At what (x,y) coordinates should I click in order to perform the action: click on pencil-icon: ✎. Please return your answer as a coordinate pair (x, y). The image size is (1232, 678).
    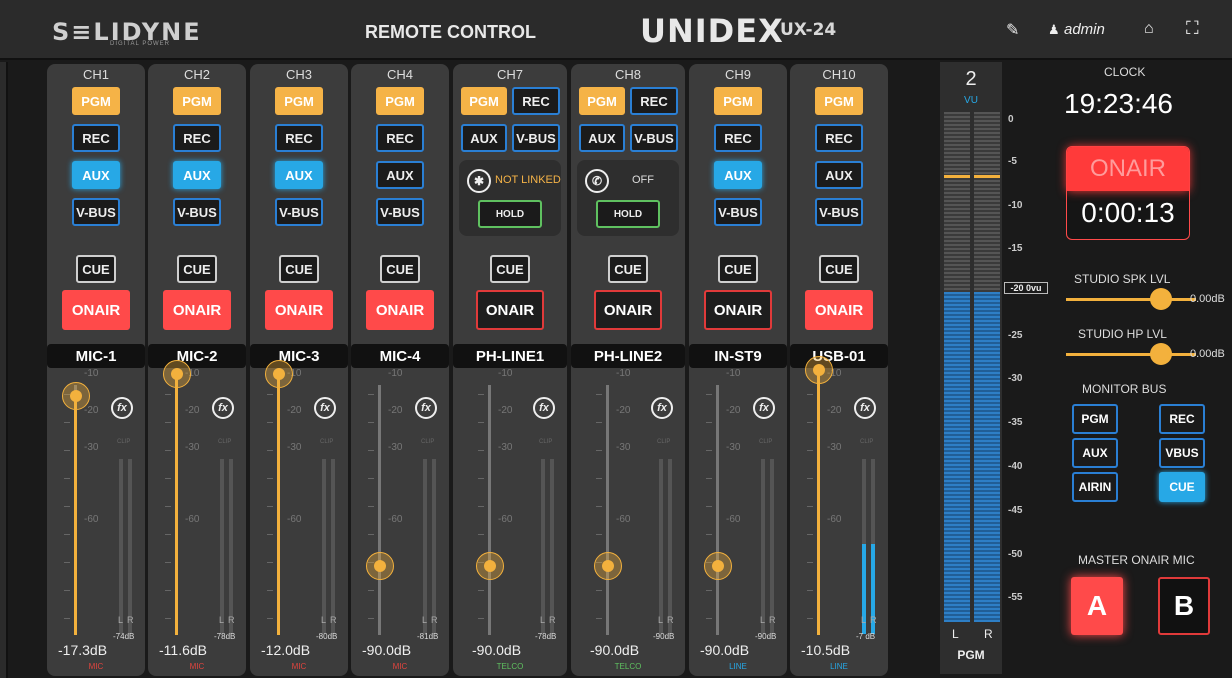
    Looking at the image, I should click on (1012, 30).